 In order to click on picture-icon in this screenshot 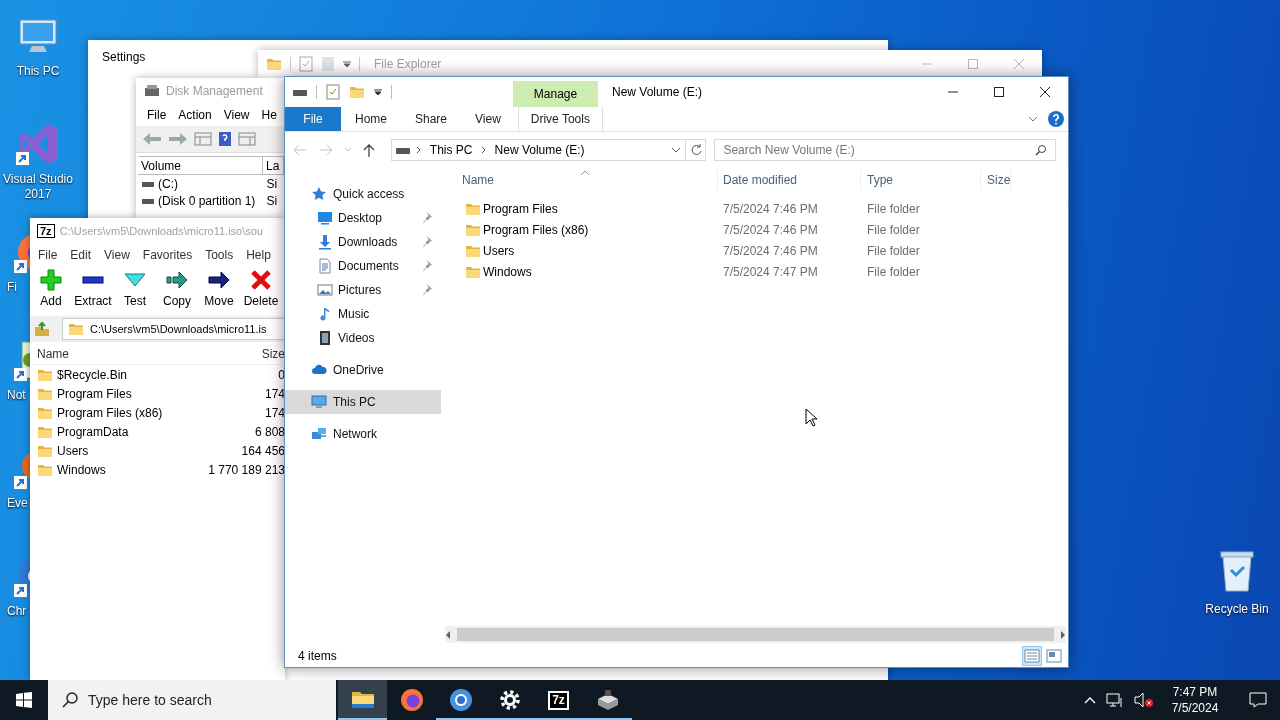, I will do `click(325, 290)`.